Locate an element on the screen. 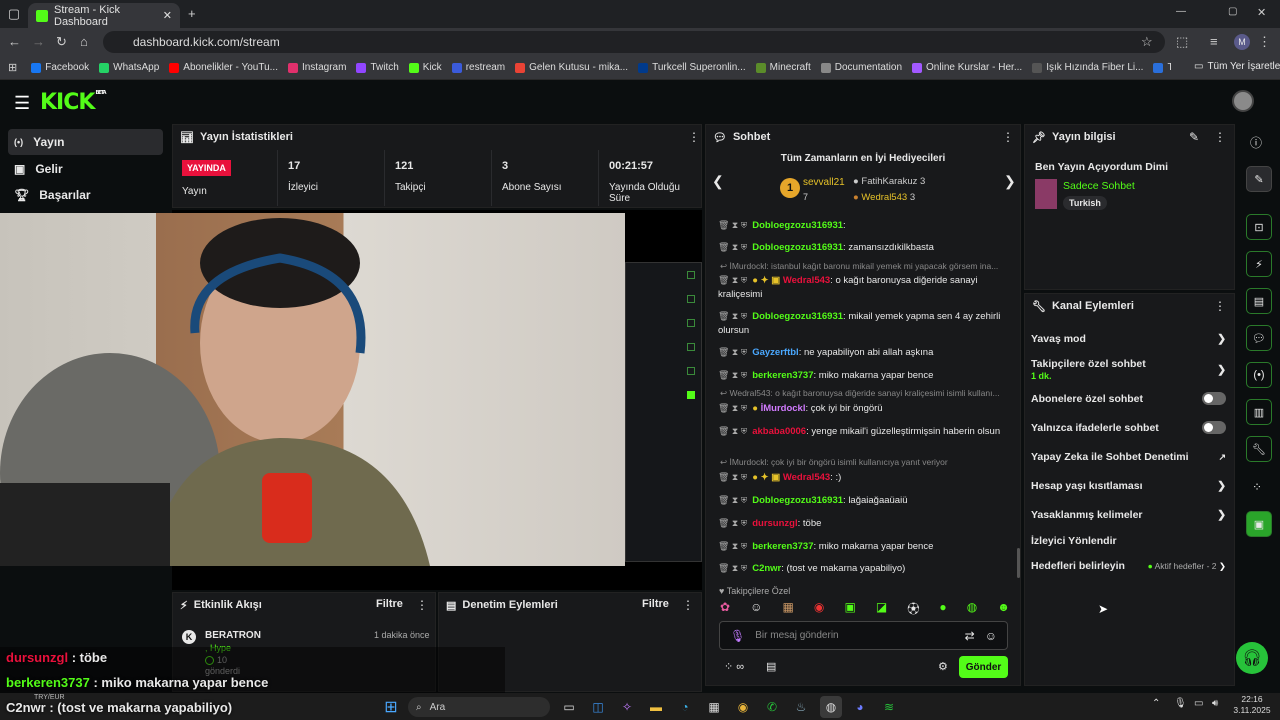 The height and width of the screenshot is (720, 1280). store-app-icon: ▦ is located at coordinates (714, 707).